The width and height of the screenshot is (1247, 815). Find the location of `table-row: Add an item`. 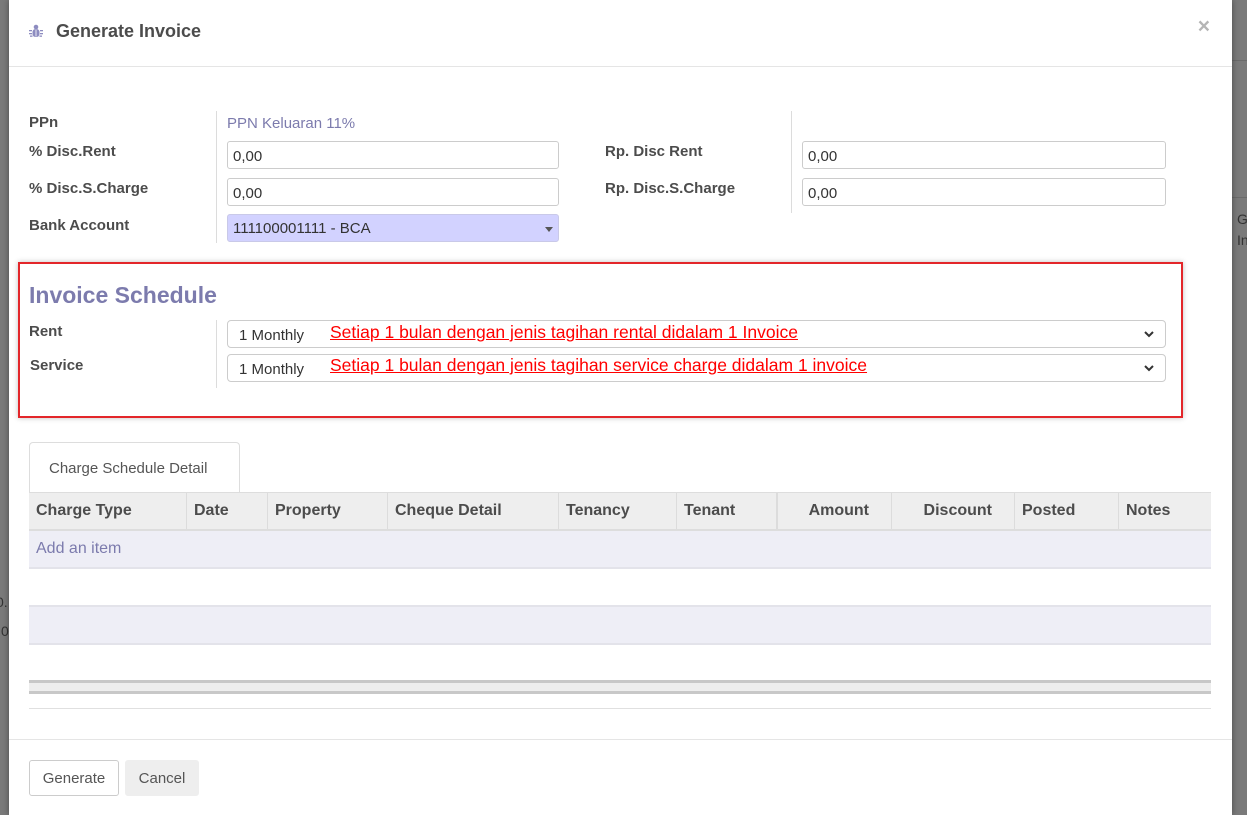

table-row: Add an item is located at coordinates (620, 550).